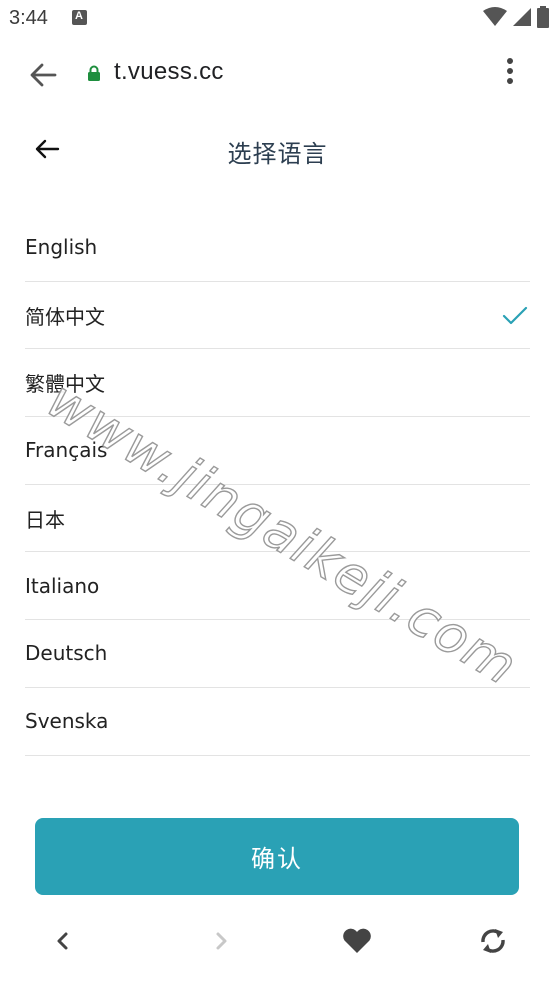 The image size is (555, 983). I want to click on chevron-right-icon, so click(222, 941).